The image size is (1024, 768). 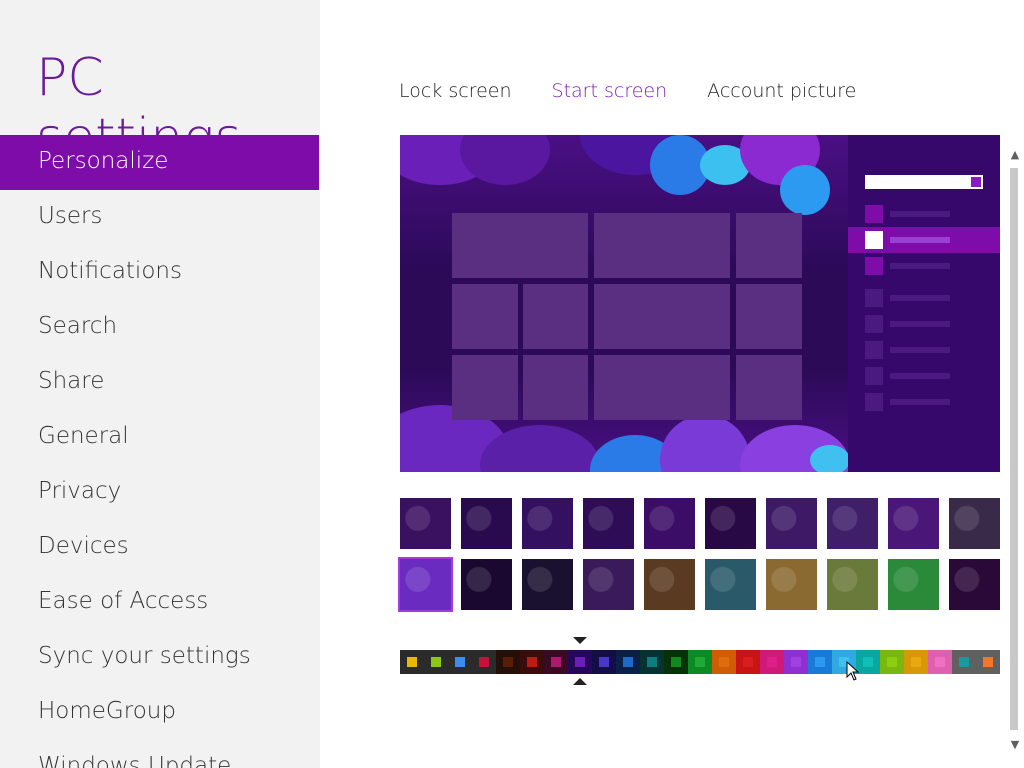 What do you see at coordinates (976, 182) in the screenshot?
I see `preview-slider-knob` at bounding box center [976, 182].